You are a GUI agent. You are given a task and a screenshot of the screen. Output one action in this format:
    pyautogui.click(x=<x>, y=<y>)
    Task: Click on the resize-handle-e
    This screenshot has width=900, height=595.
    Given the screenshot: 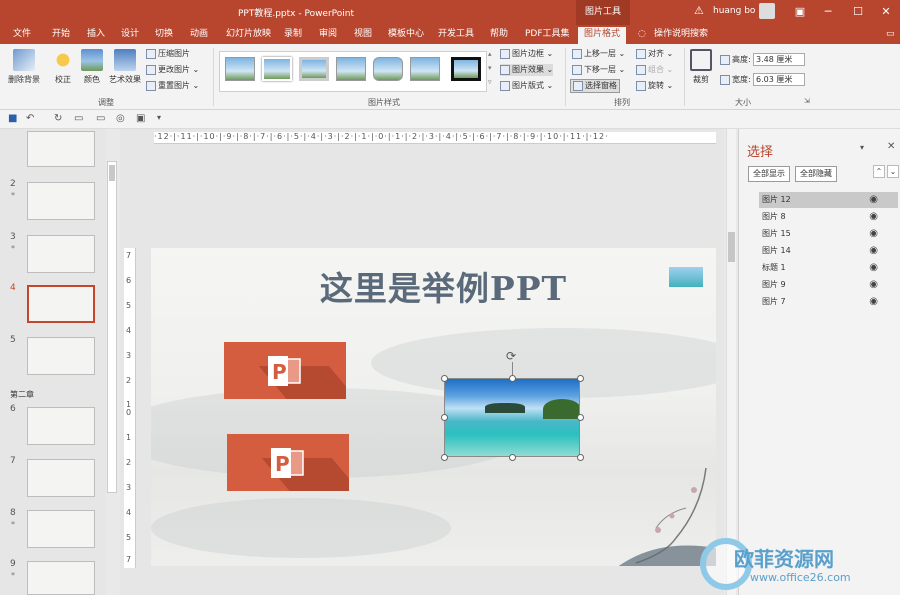 What is the action you would take?
    pyautogui.click(x=580, y=417)
    